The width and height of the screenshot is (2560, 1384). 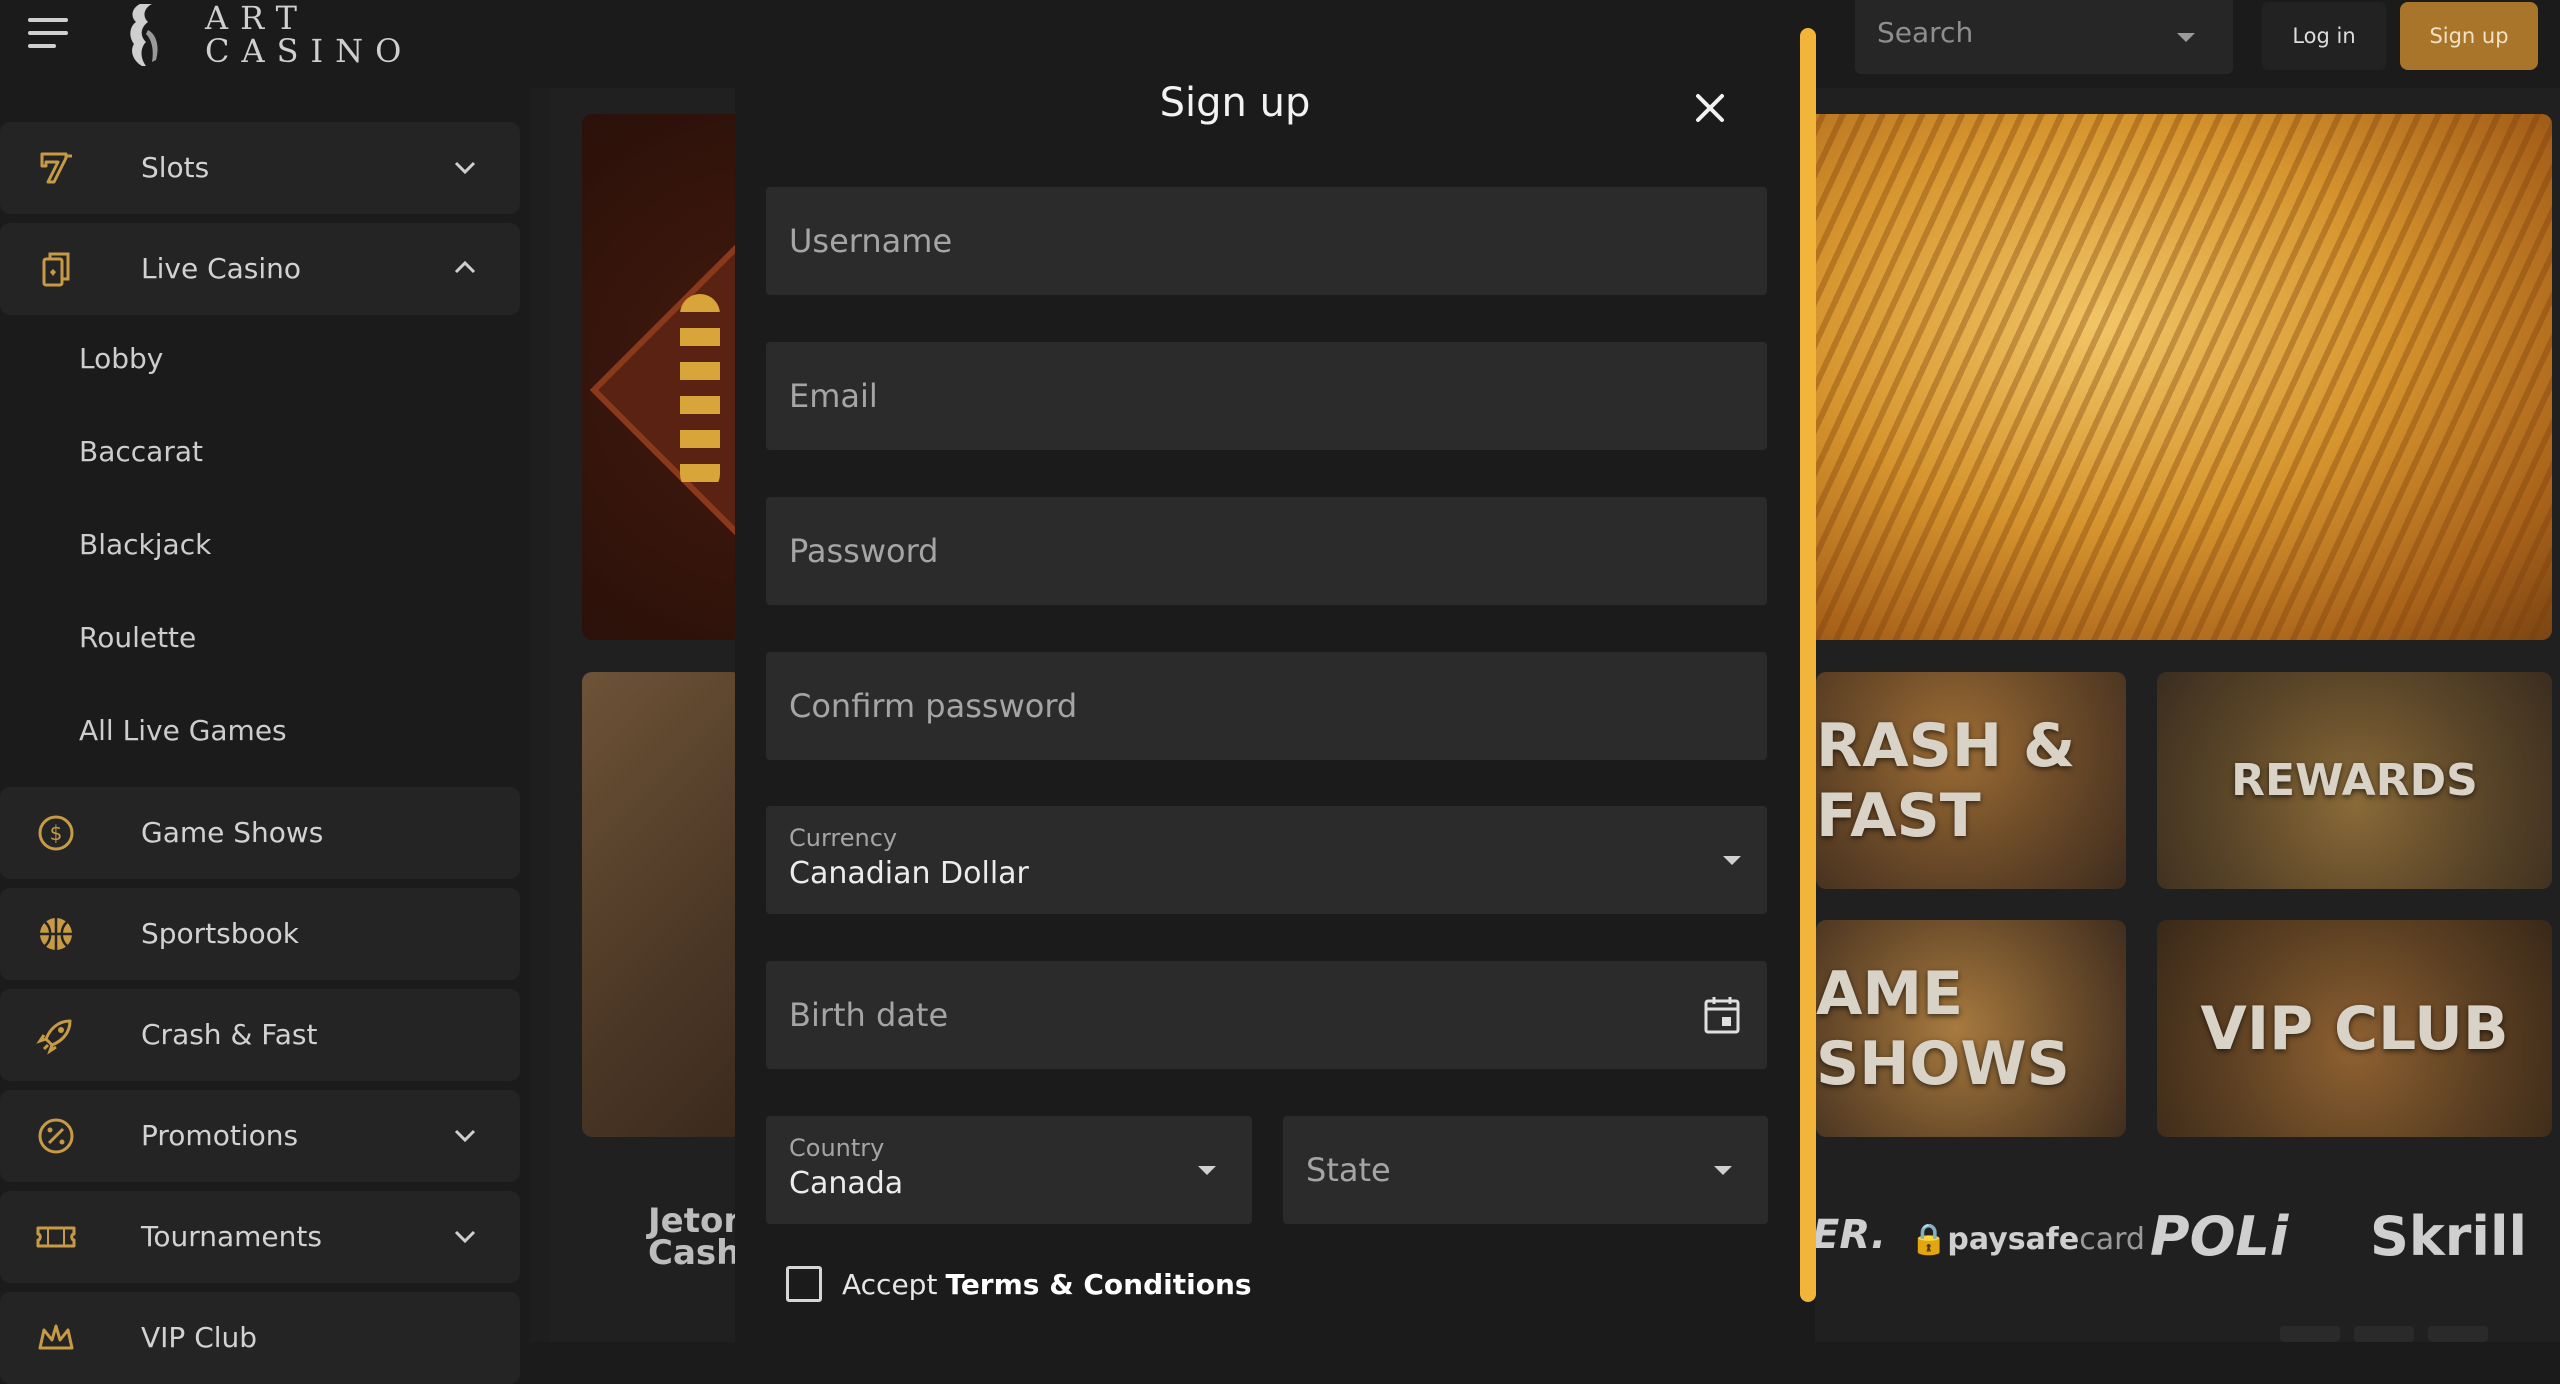 What do you see at coordinates (2448, 1236) in the screenshot?
I see `skrill-logo: Skrill` at bounding box center [2448, 1236].